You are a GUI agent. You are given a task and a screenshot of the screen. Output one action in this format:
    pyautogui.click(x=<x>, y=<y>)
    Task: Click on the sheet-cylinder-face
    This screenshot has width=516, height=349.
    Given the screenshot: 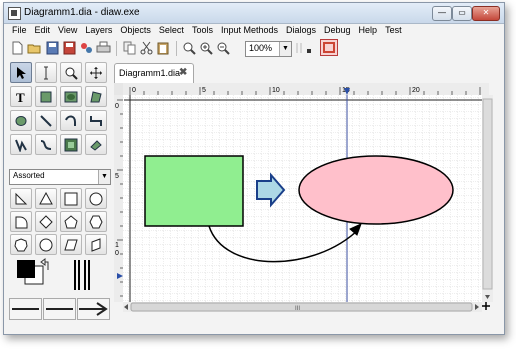 What is the action you would take?
    pyautogui.click(x=96, y=244)
    